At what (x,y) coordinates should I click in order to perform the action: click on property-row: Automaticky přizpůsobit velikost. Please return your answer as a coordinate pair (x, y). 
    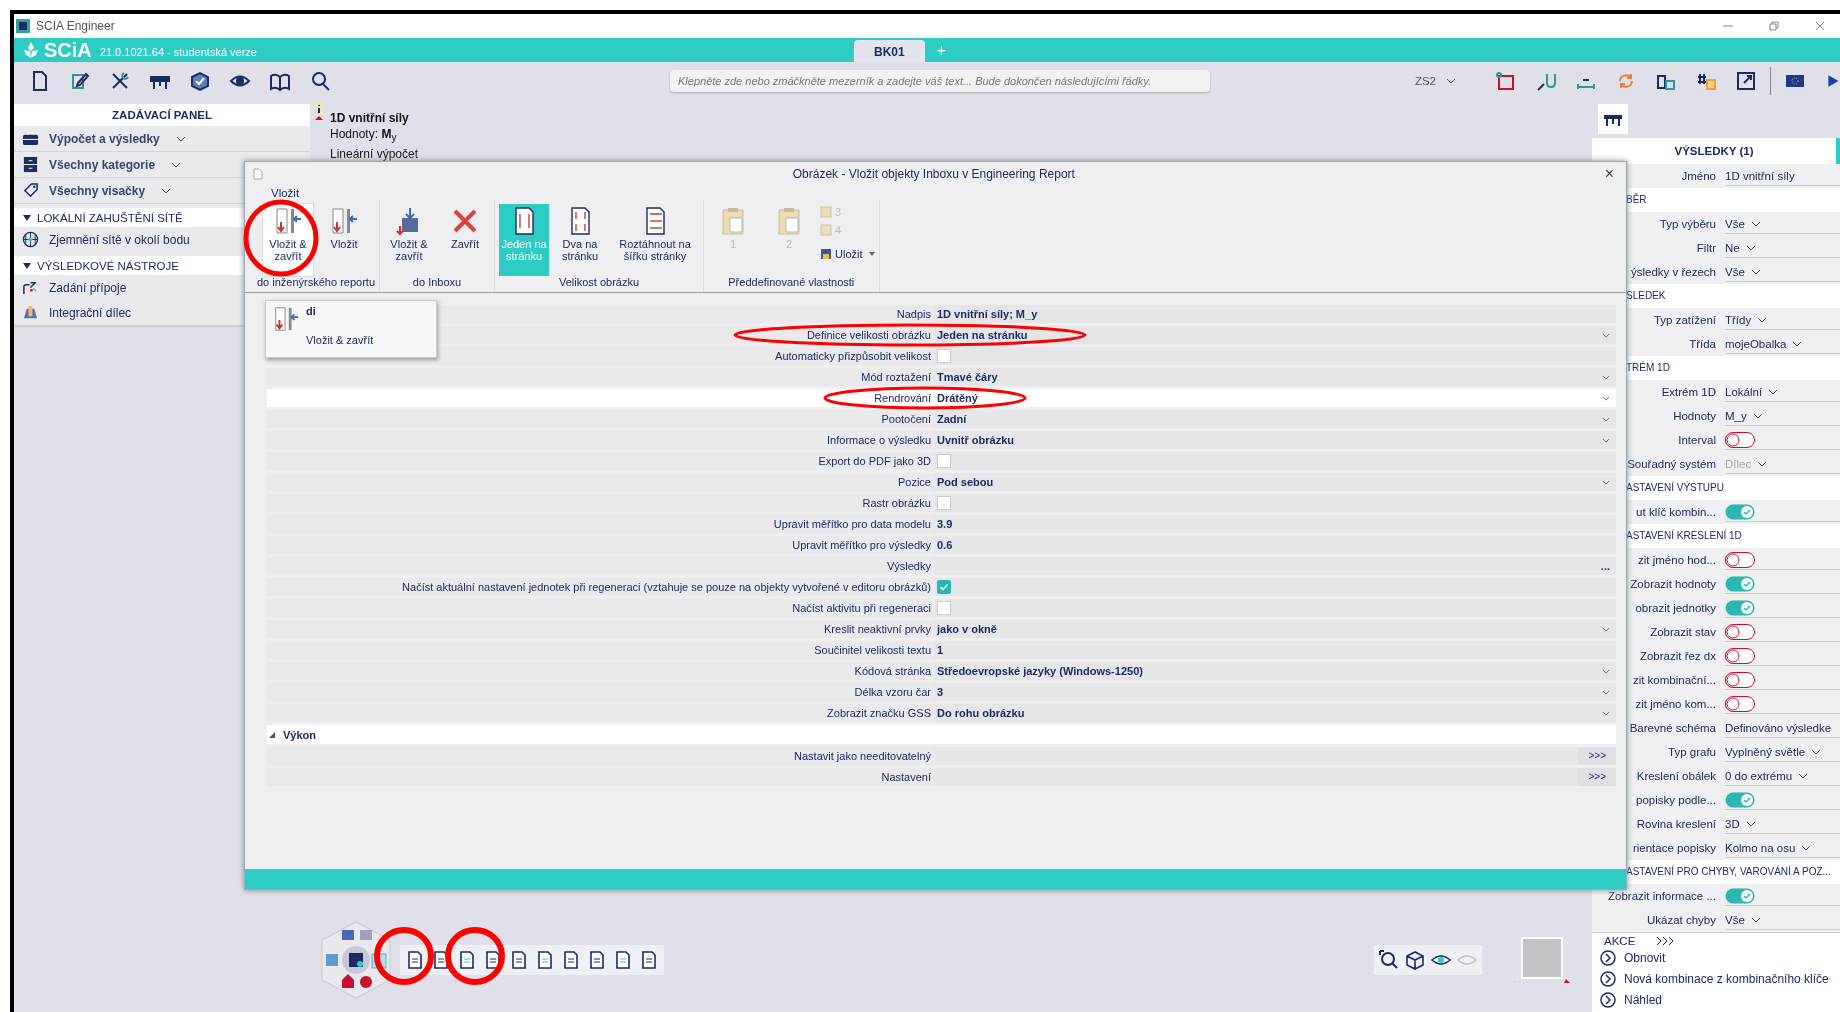
    Looking at the image, I should click on (941, 357).